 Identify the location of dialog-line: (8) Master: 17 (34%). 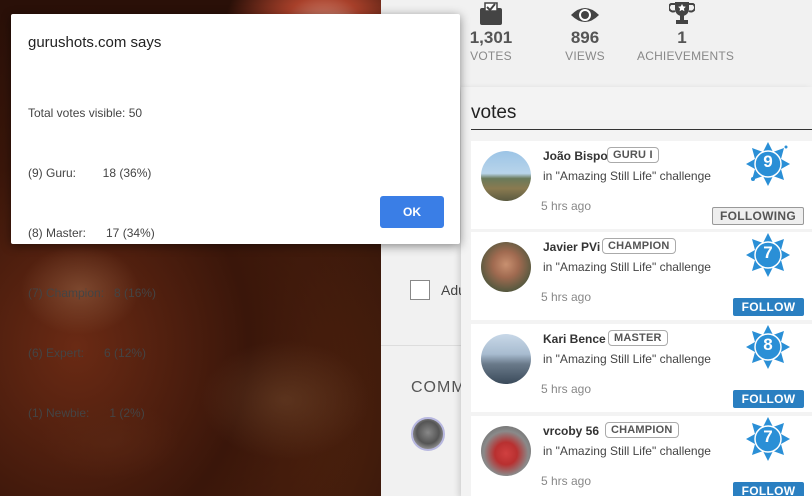
(91, 233).